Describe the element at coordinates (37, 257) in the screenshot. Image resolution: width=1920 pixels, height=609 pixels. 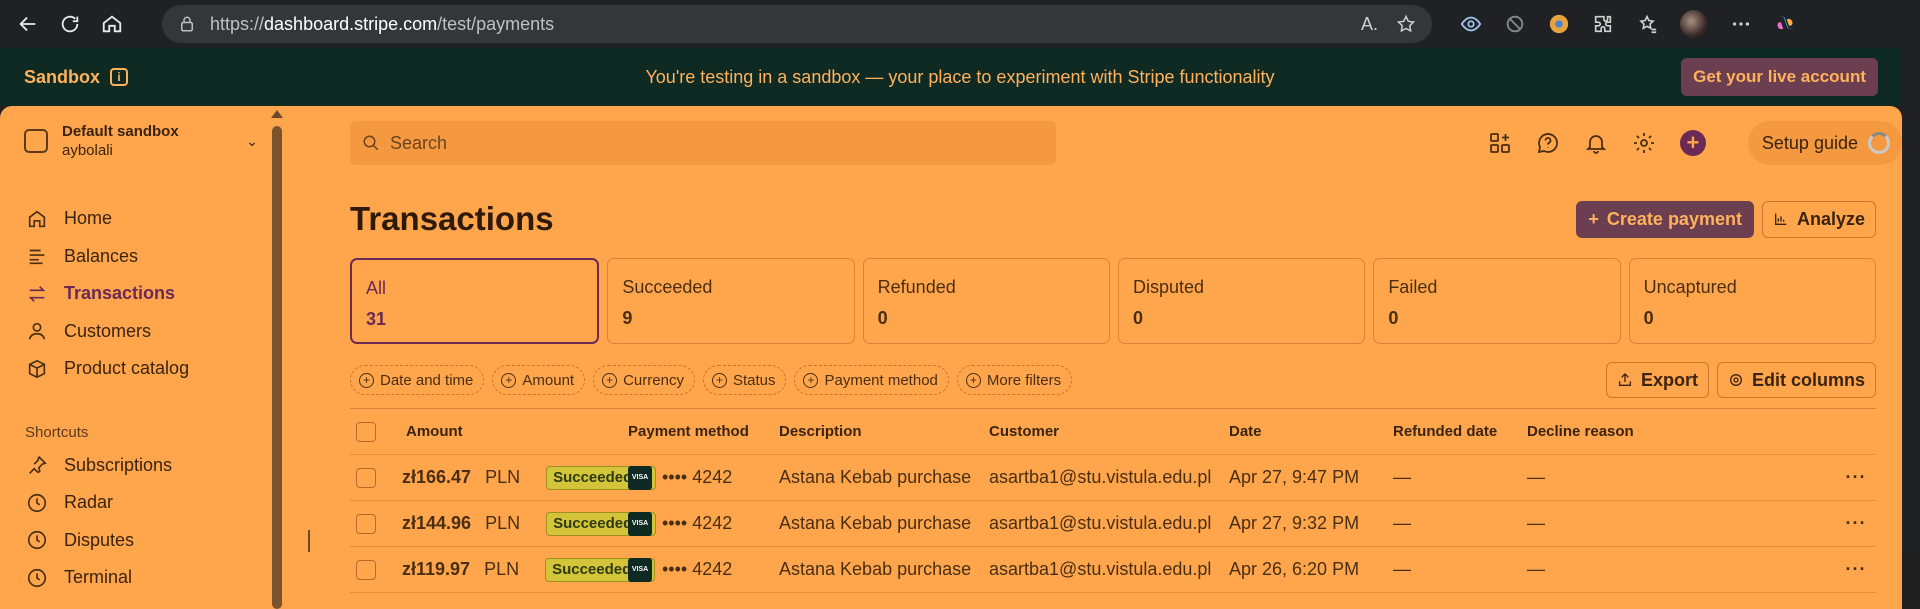
I see `balances-icon` at that location.